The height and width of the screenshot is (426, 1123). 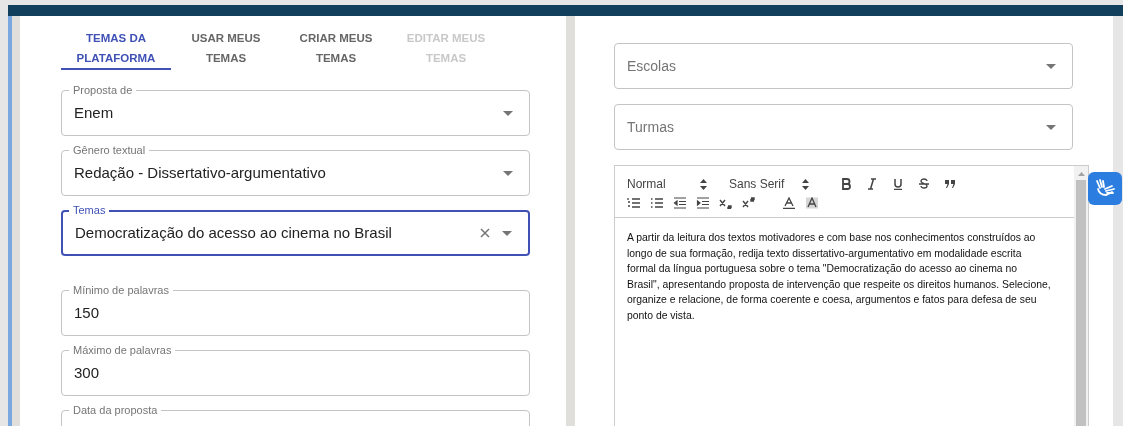 What do you see at coordinates (843, 127) in the screenshot?
I see `select-field: Turmas` at bounding box center [843, 127].